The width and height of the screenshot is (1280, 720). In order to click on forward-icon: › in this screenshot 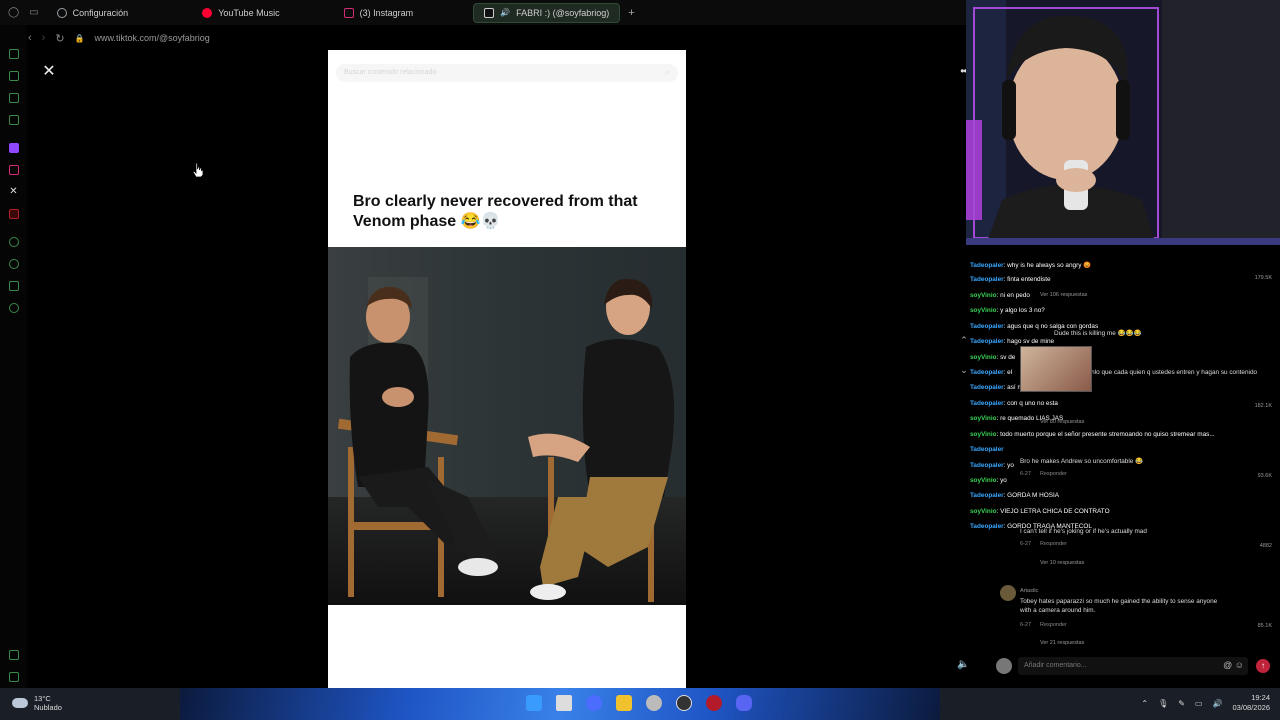, I will do `click(44, 38)`.